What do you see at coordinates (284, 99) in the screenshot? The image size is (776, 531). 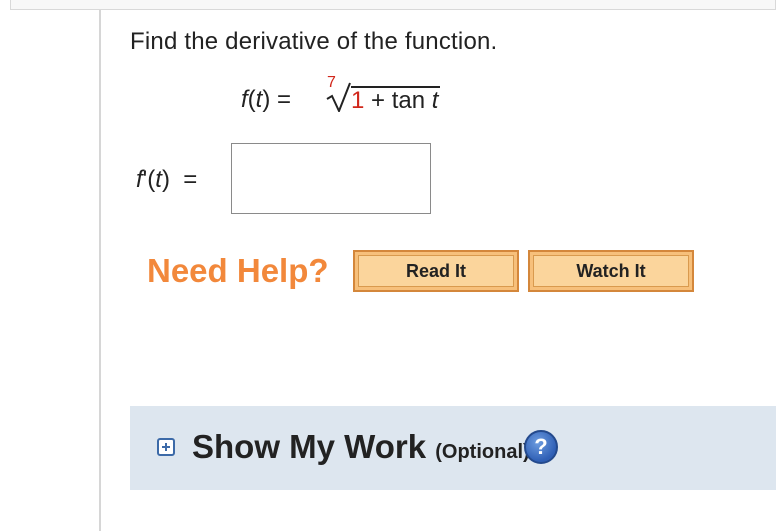 I see `equals-sign: =` at bounding box center [284, 99].